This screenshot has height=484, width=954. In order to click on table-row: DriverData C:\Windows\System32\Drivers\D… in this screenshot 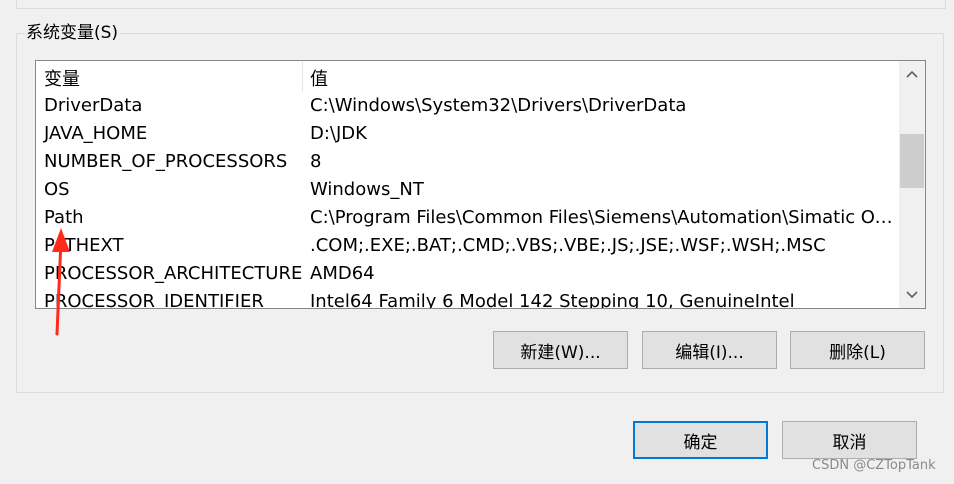, I will do `click(467, 106)`.